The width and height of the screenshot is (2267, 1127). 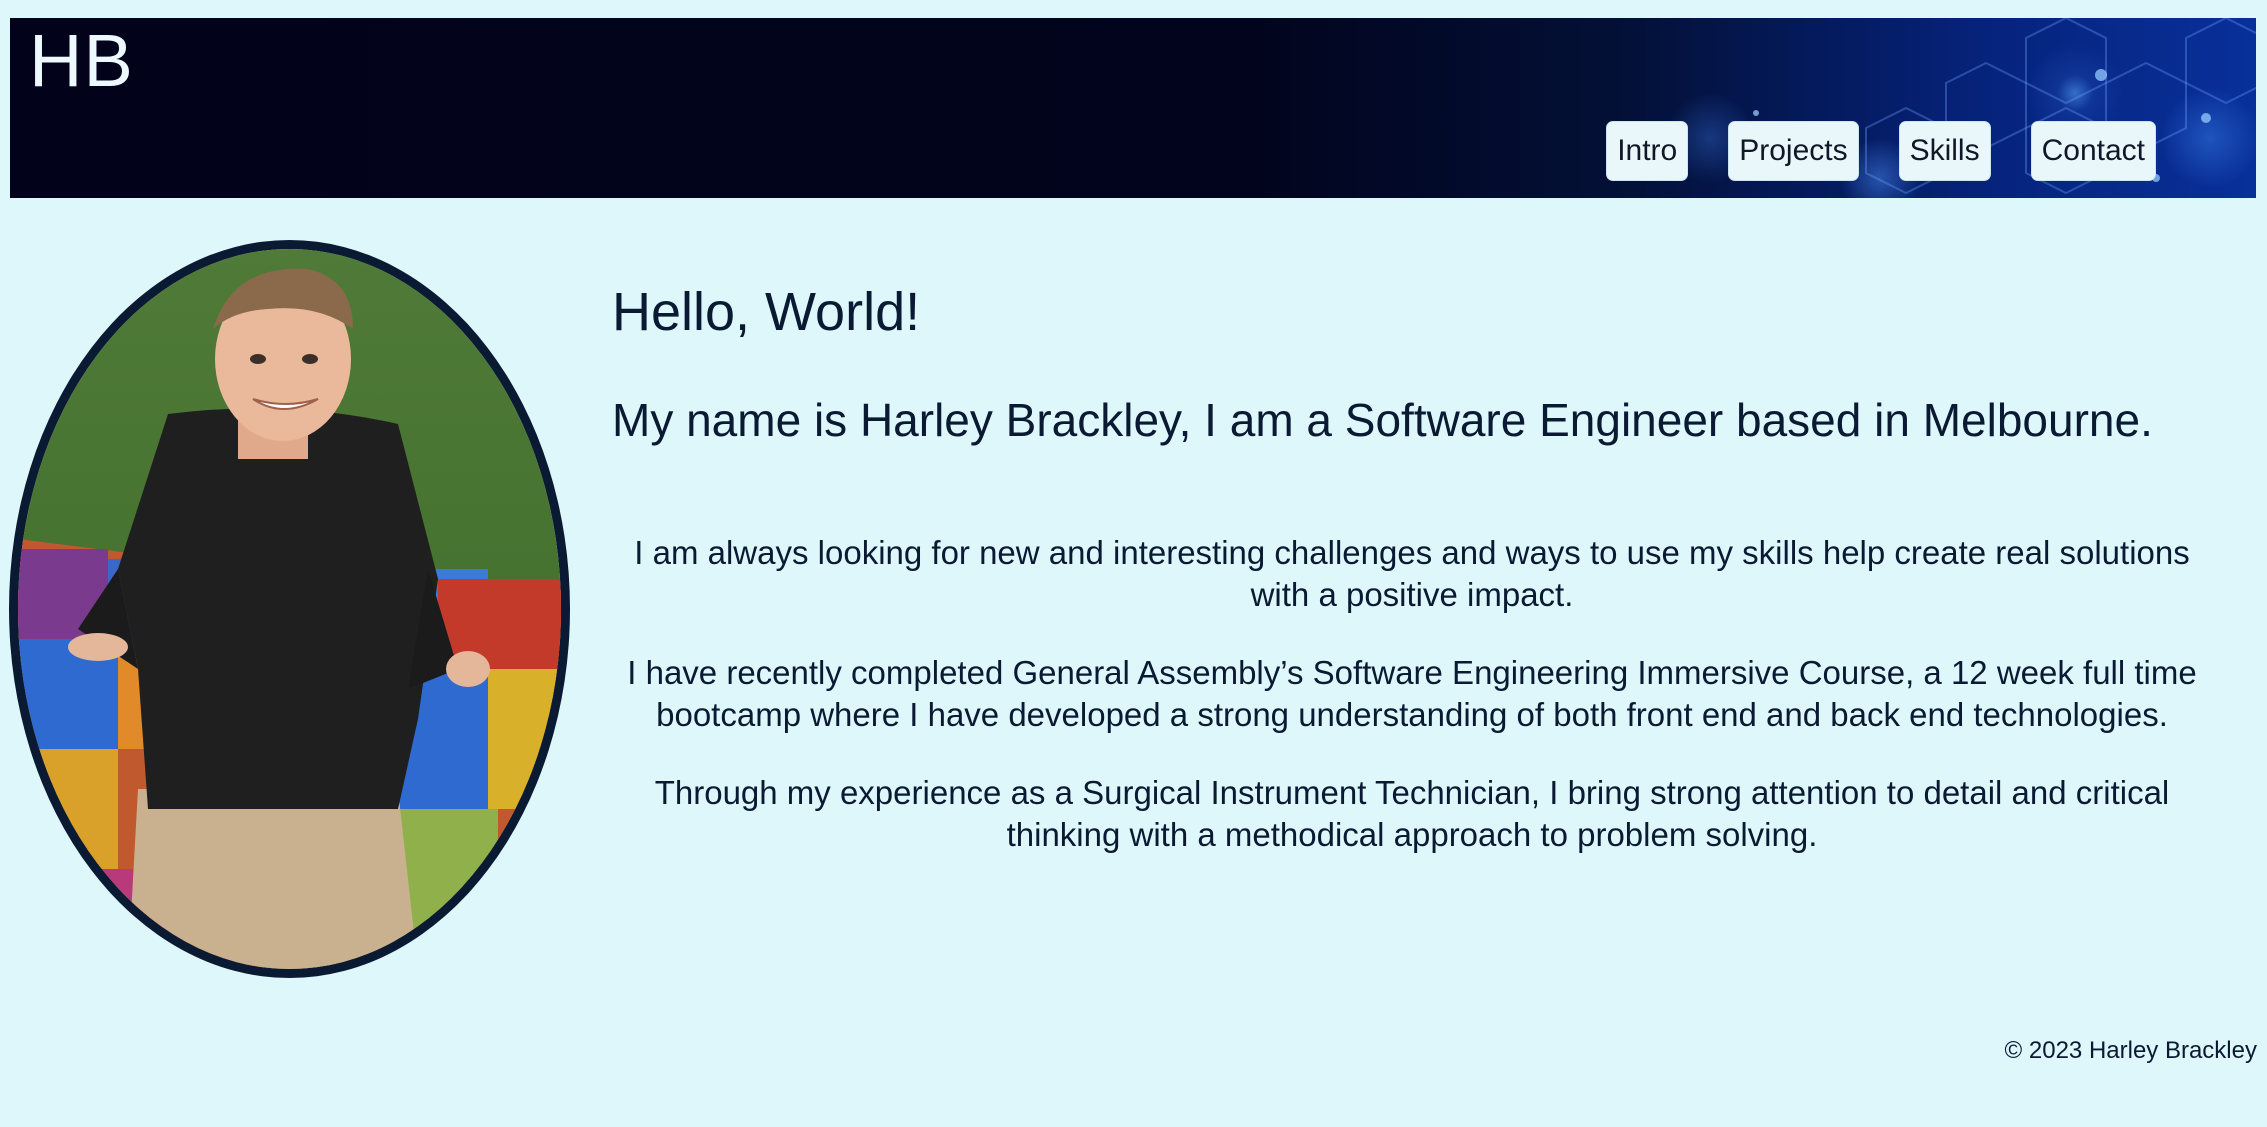 I want to click on site-logo: HB, so click(x=81, y=61).